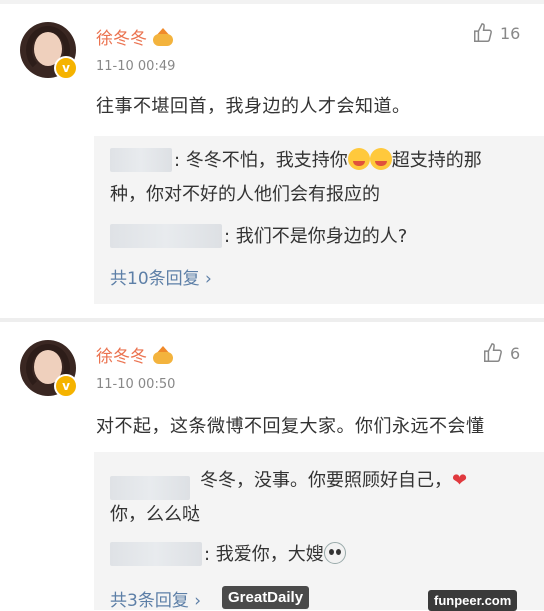 This screenshot has width=544, height=611. What do you see at coordinates (155, 514) in the screenshot?
I see `reply-text-line2: 你，么么哒` at bounding box center [155, 514].